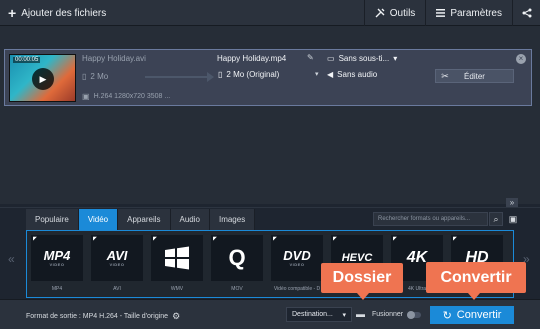 The image size is (540, 329). What do you see at coordinates (411, 315) in the screenshot?
I see `toggle-knob` at bounding box center [411, 315].